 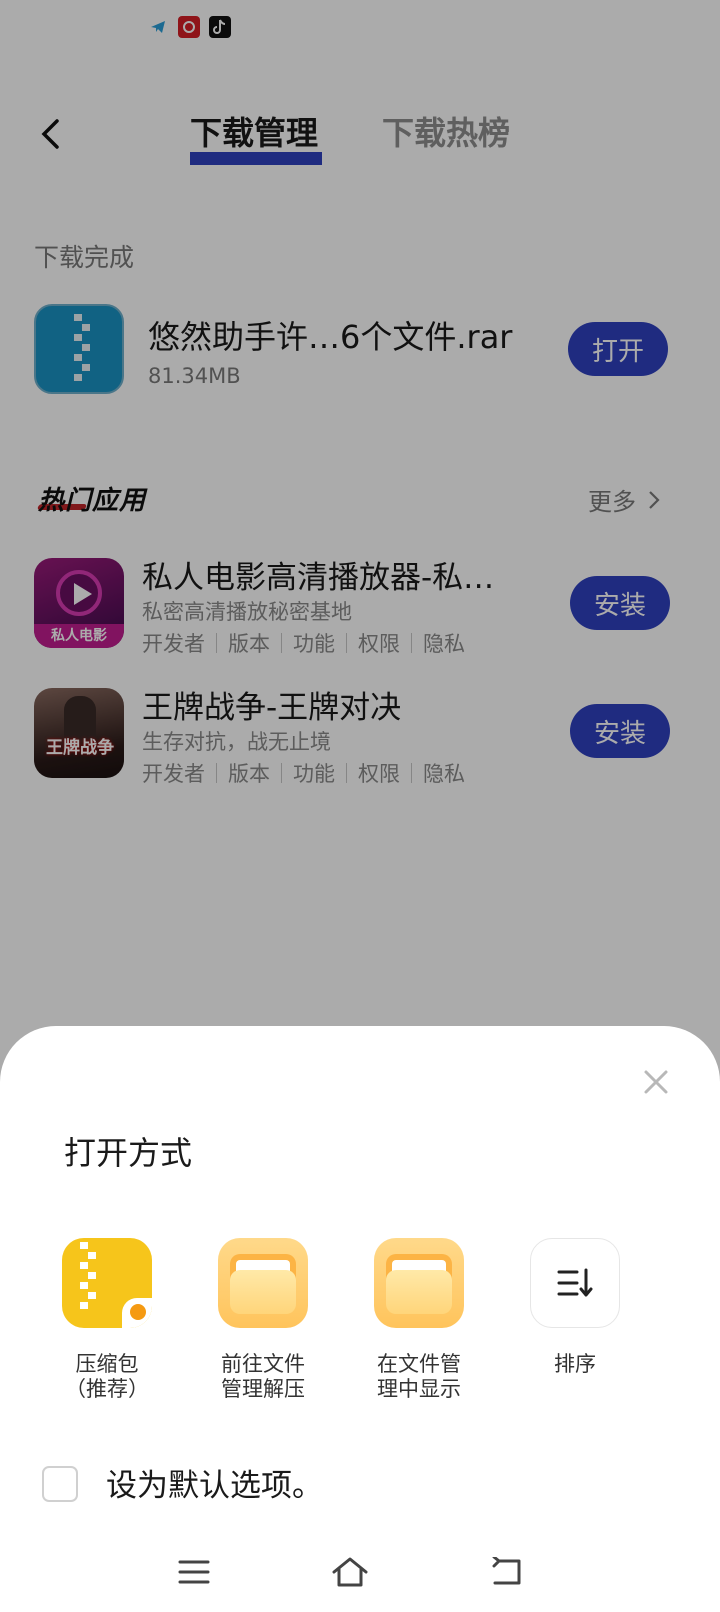 I want to click on home-button, so click(x=350, y=1572).